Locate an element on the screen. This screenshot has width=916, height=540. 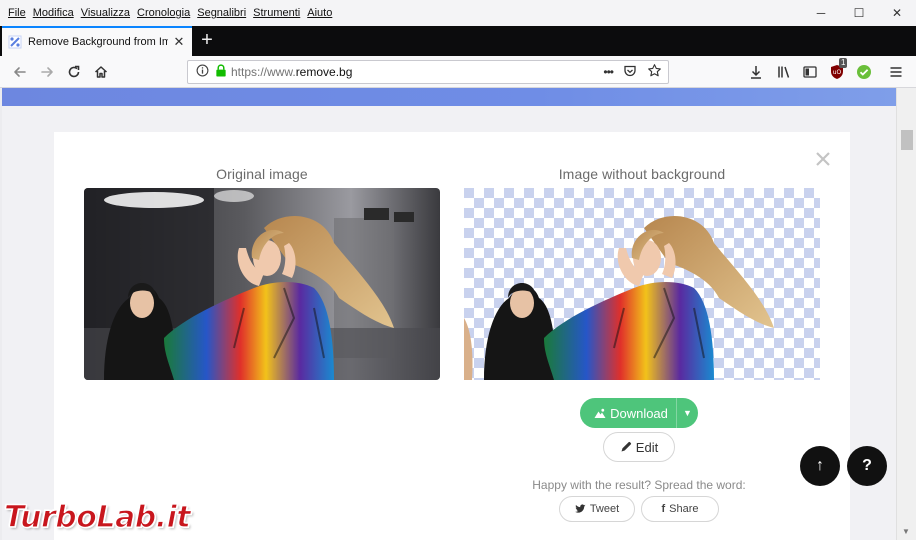
menu-visualizza: Visualizza is located at coordinates (107, 13).